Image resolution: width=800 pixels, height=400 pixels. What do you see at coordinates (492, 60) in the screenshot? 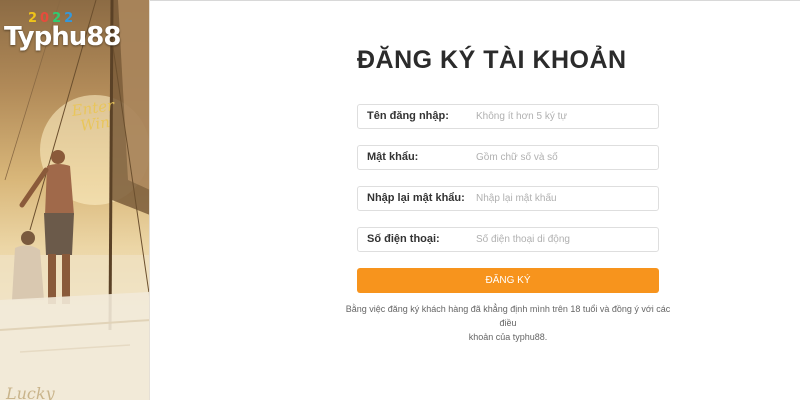
I see `page-title: ĐĂNG KÝ TÀI KHOẢN` at bounding box center [492, 60].